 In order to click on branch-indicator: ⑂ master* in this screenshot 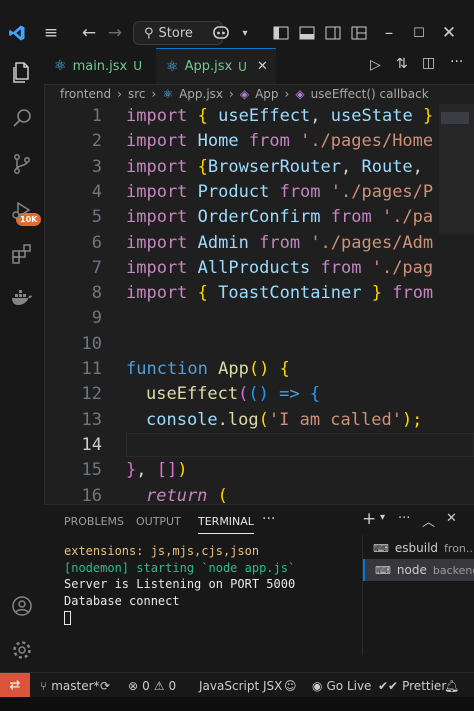, I will do `click(70, 685)`.